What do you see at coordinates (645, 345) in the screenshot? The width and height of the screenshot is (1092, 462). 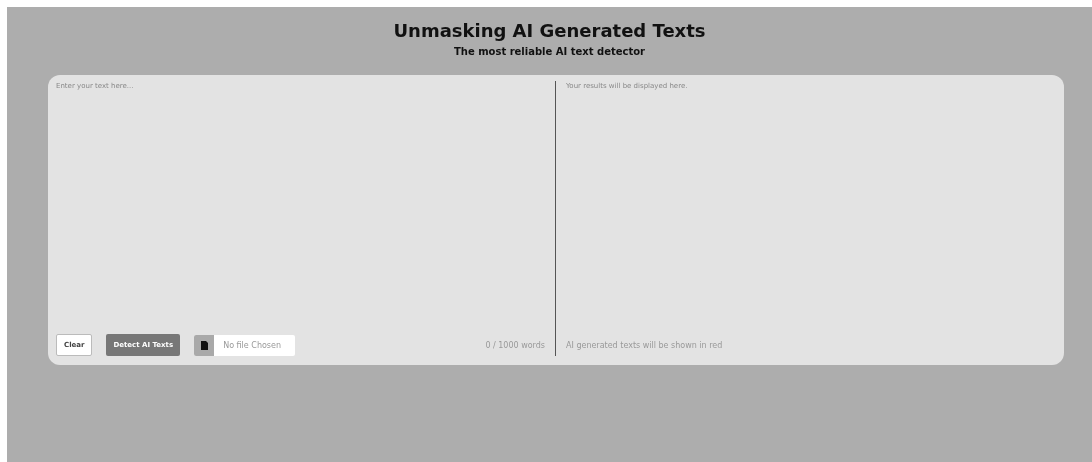 I see `results-note: AI generated texts will be shown in red` at bounding box center [645, 345].